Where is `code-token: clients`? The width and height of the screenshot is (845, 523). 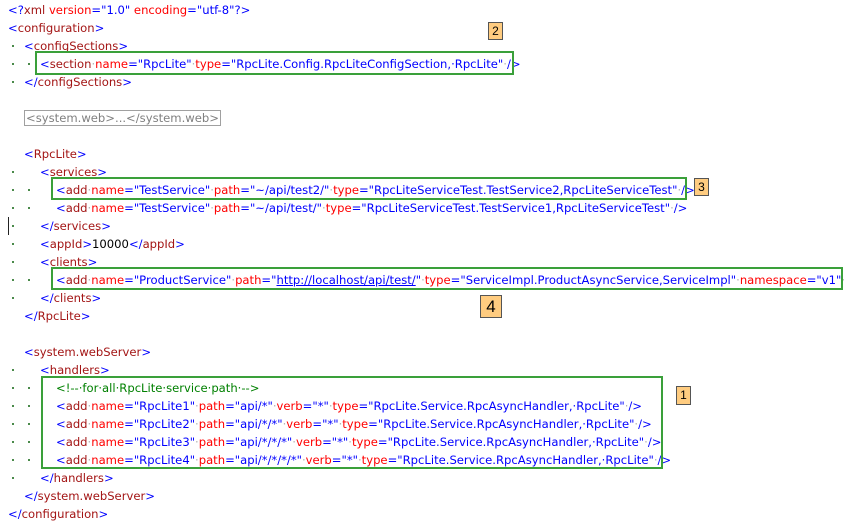 code-token: clients is located at coordinates (72, 298).